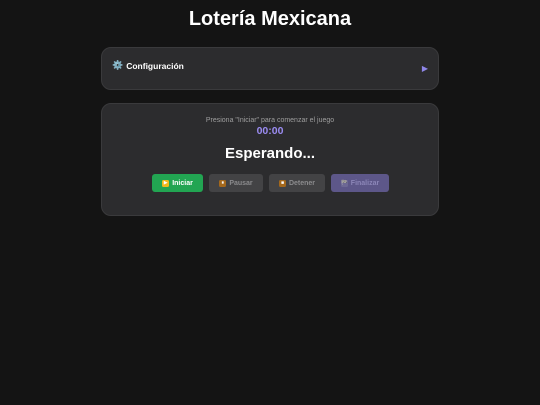 This screenshot has width=540, height=405. I want to click on finish-button: 🏁 Finalizar, so click(360, 183).